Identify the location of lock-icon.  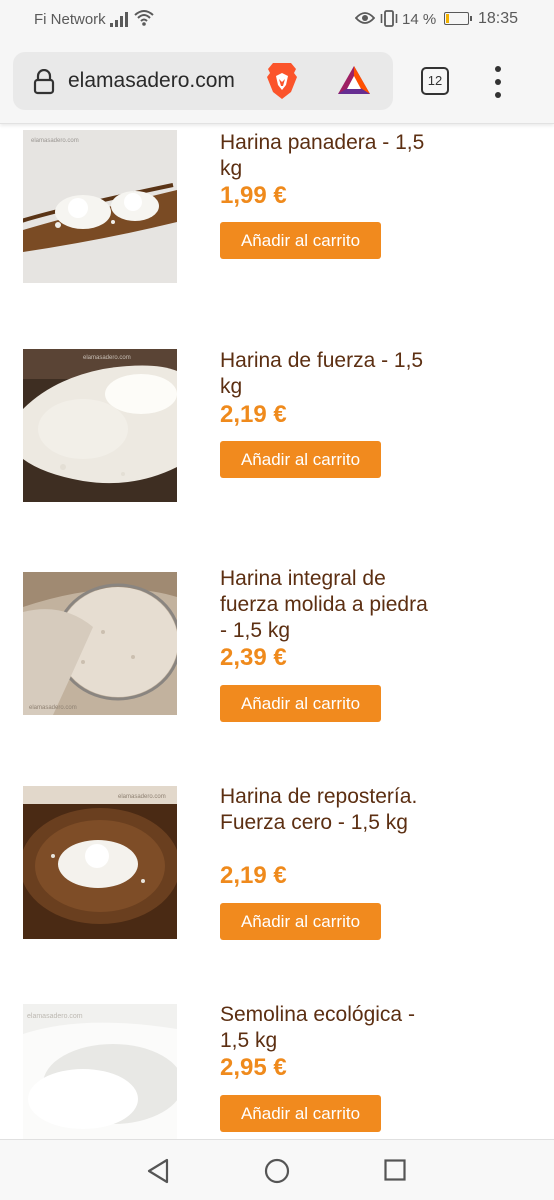
(44, 82).